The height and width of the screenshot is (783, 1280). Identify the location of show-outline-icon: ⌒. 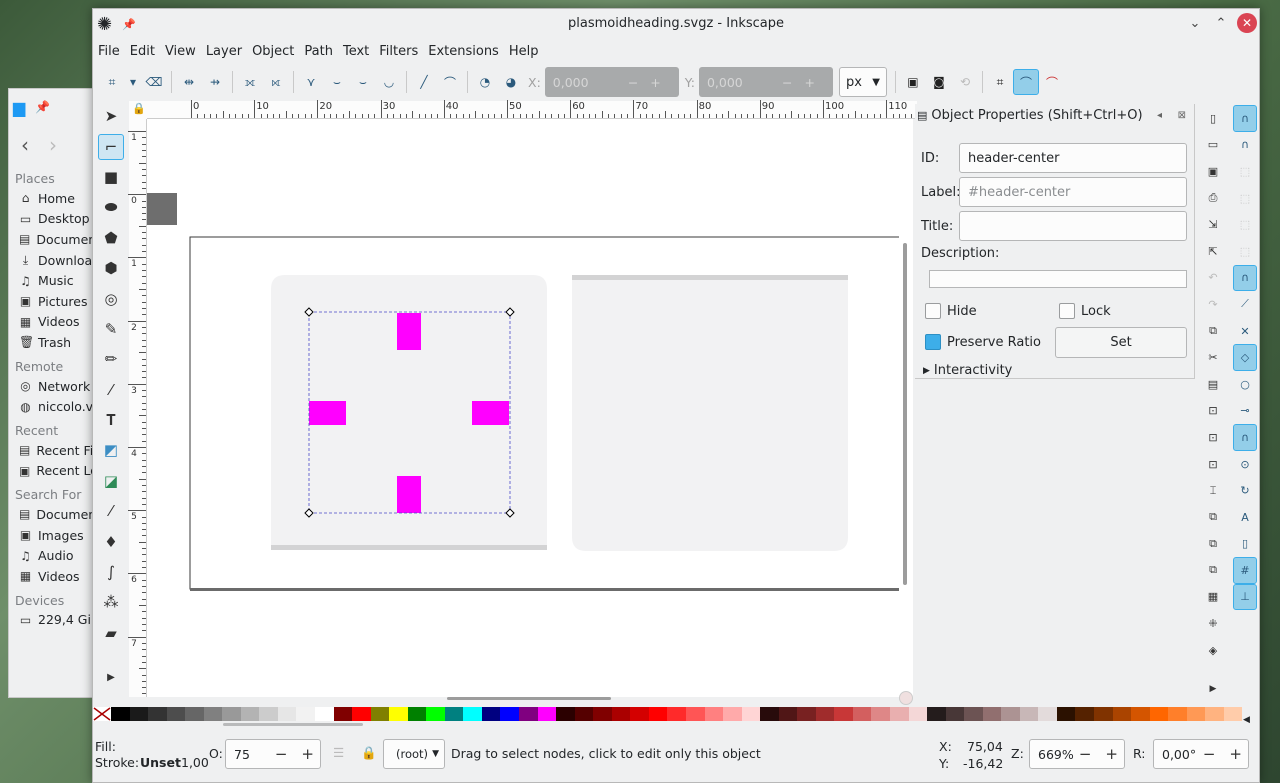
(1052, 82).